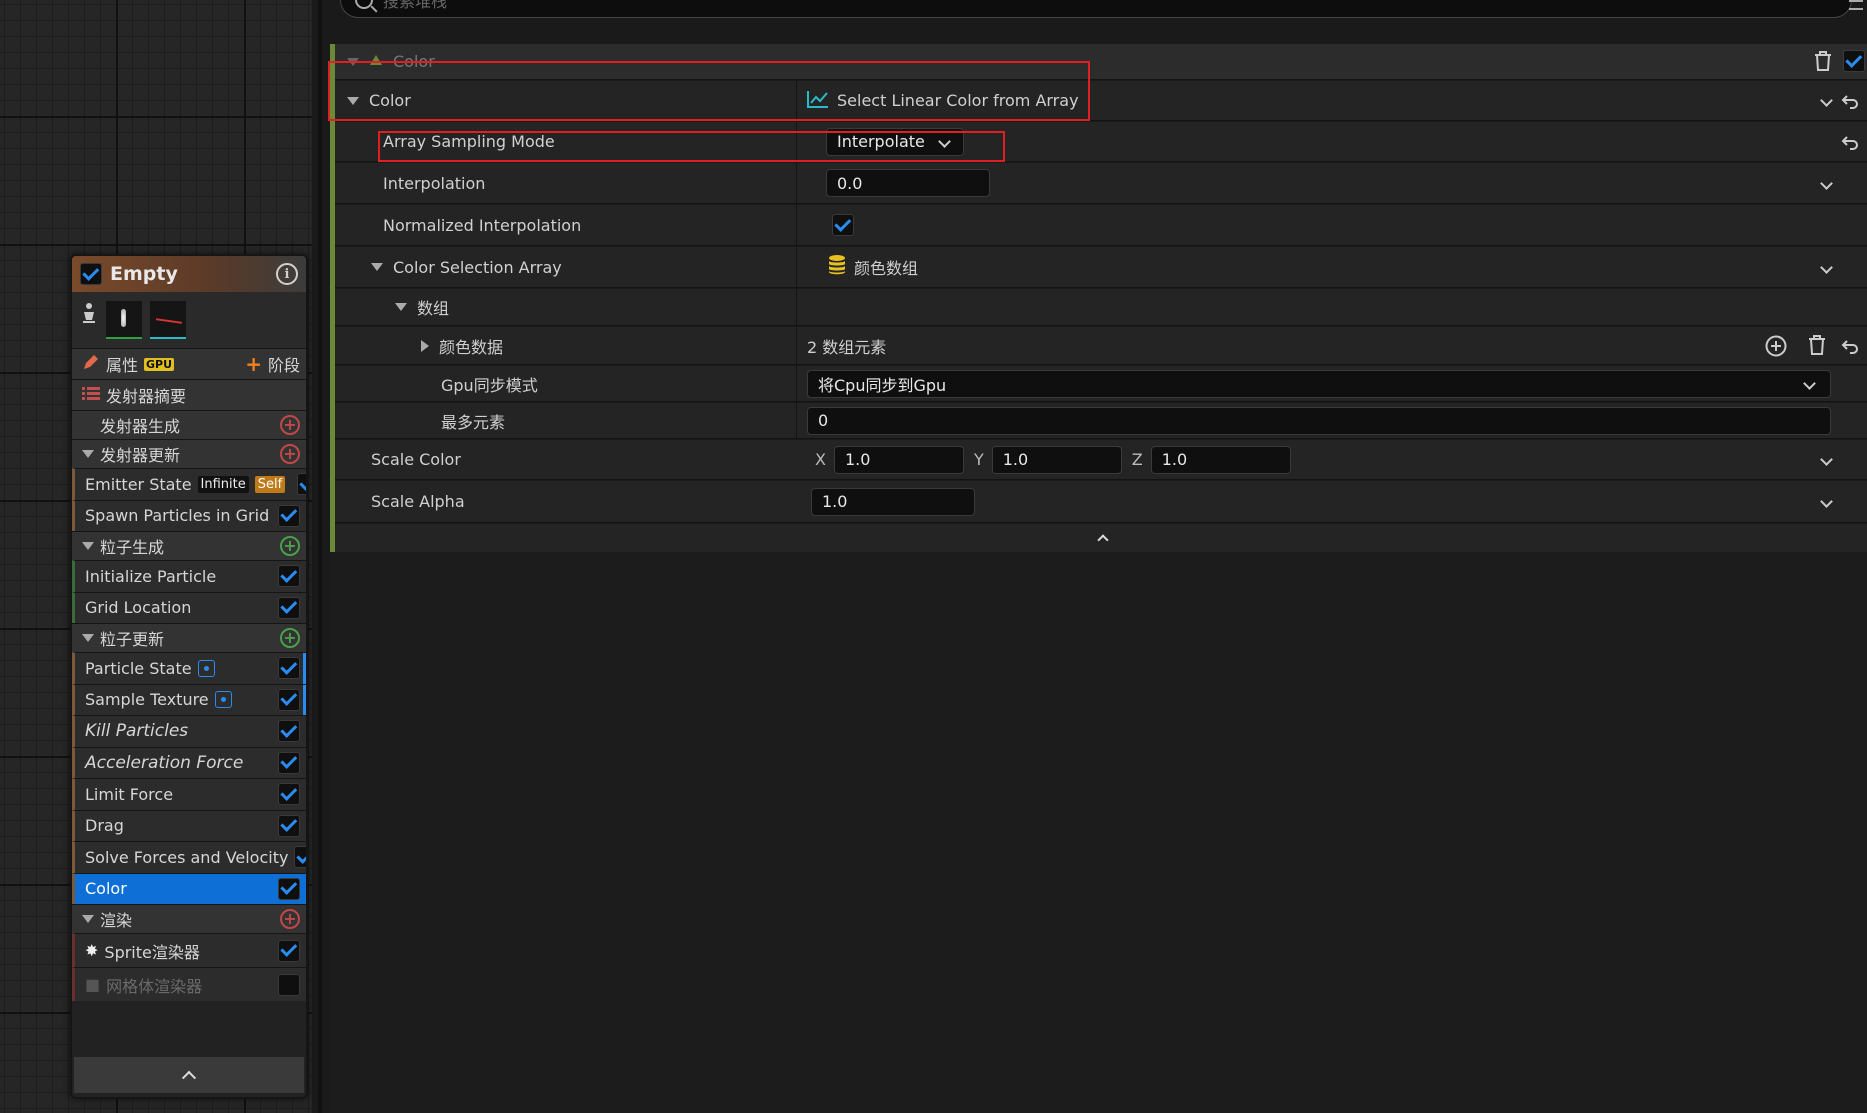 The image size is (1867, 1113). What do you see at coordinates (189, 699) in the screenshot?
I see `stack-item-sample-texture: Sample Texture` at bounding box center [189, 699].